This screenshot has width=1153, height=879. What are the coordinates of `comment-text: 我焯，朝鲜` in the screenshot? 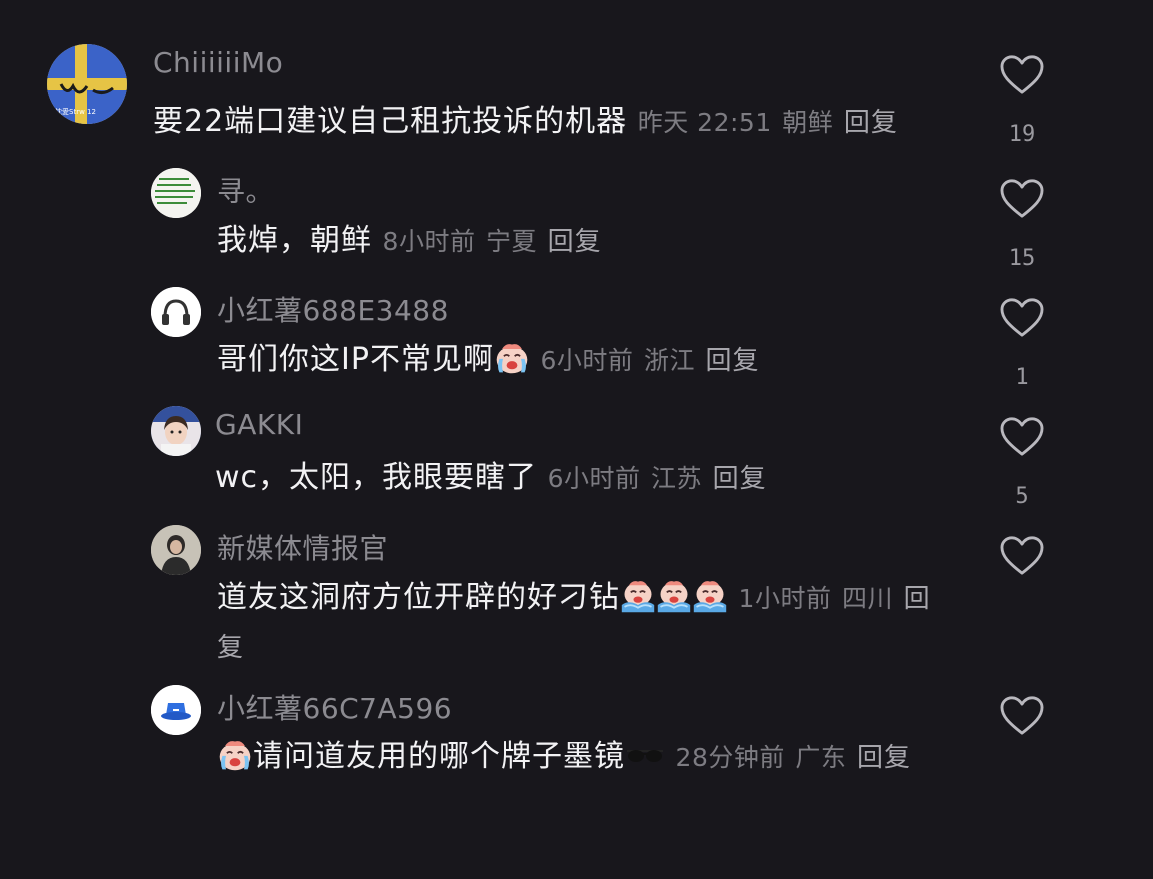 It's located at (294, 240).